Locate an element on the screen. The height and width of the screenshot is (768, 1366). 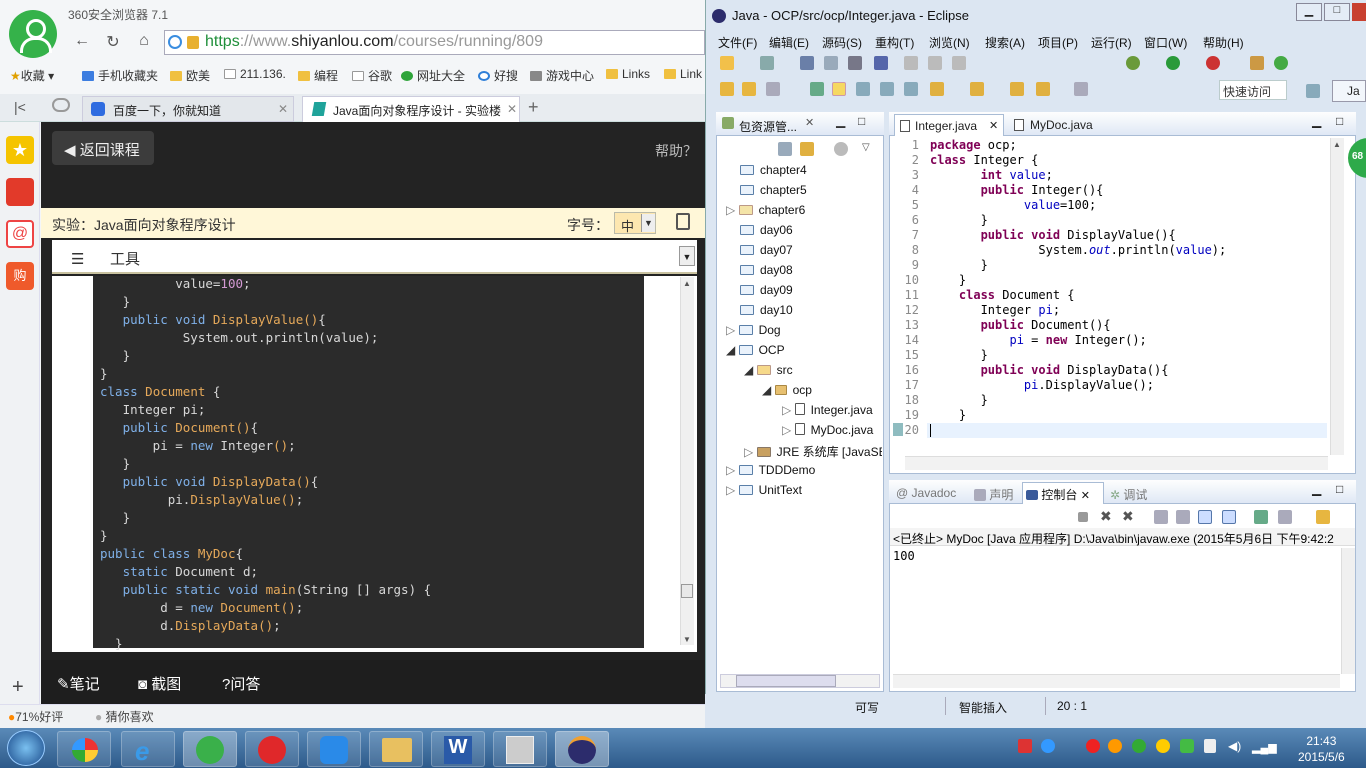
prev-annotation-icon is located at coordinates (977, 89).